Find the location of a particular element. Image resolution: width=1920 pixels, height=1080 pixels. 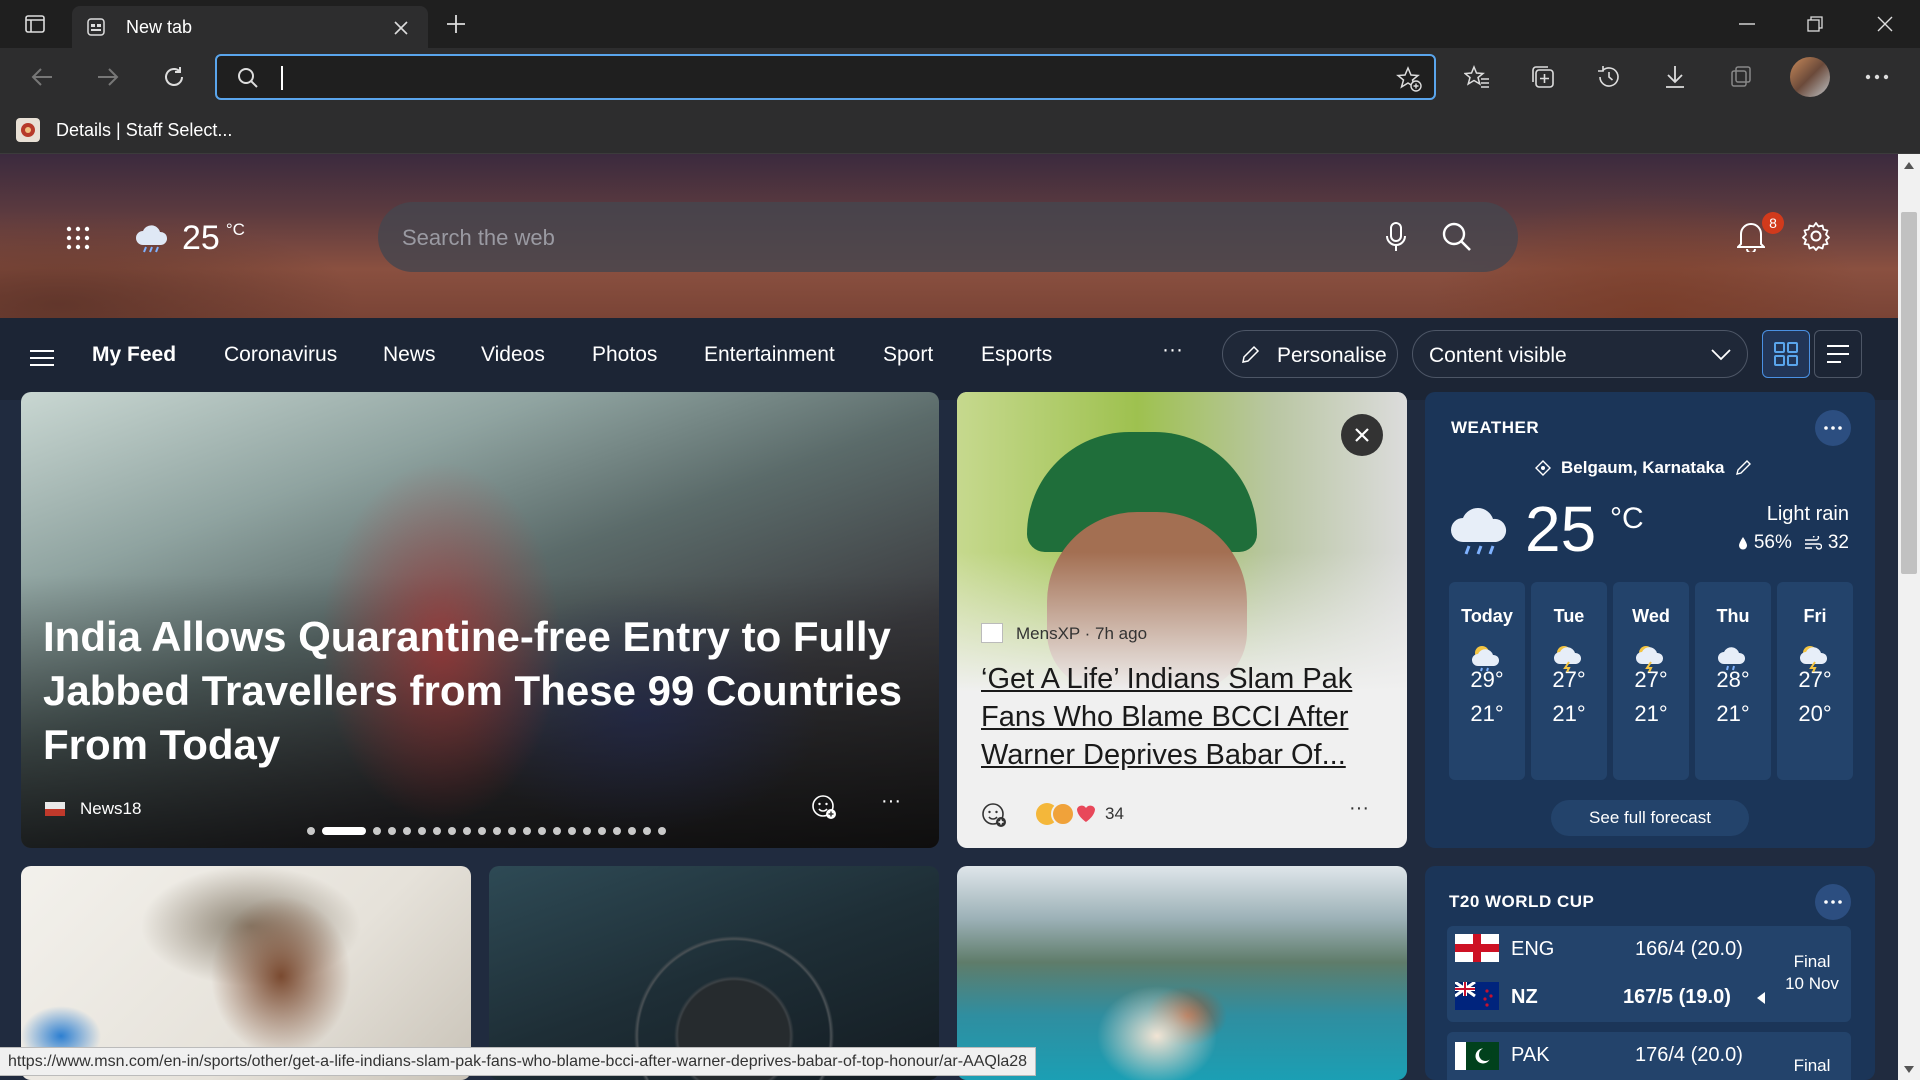

see-full-forecast-button: See full forecast is located at coordinates (1650, 818).